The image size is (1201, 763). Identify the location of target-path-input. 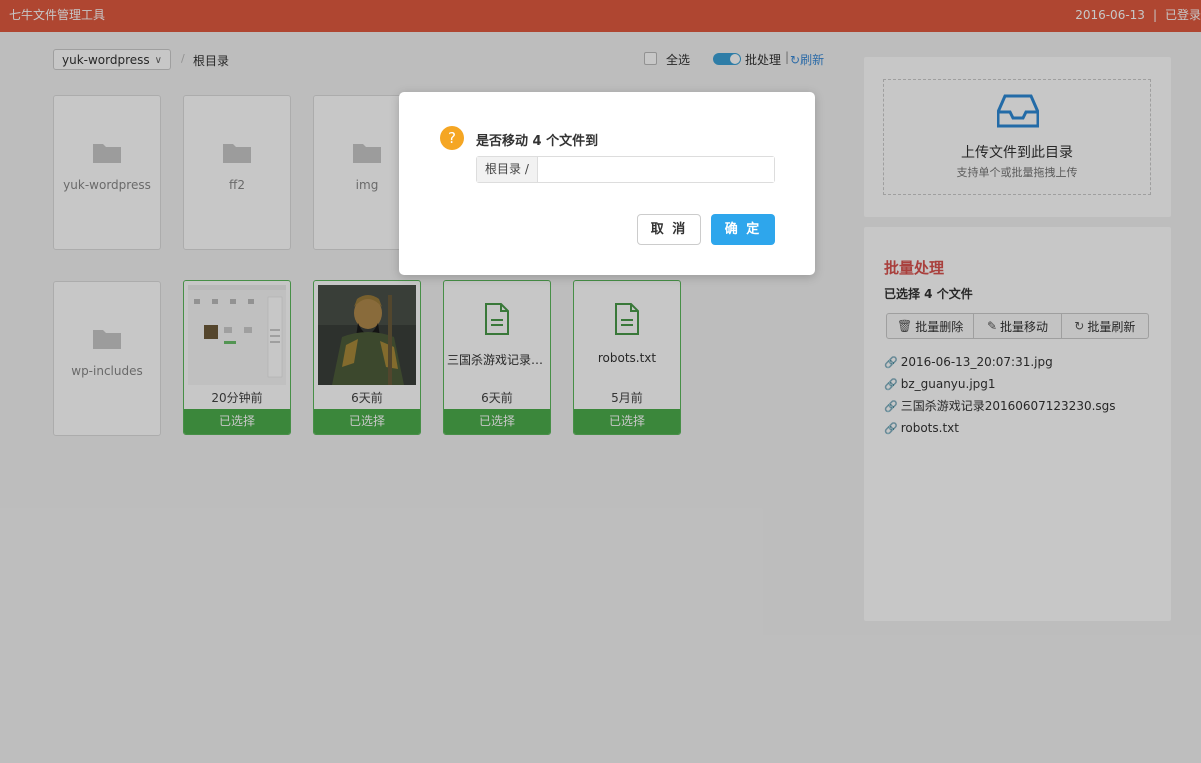
(655, 169).